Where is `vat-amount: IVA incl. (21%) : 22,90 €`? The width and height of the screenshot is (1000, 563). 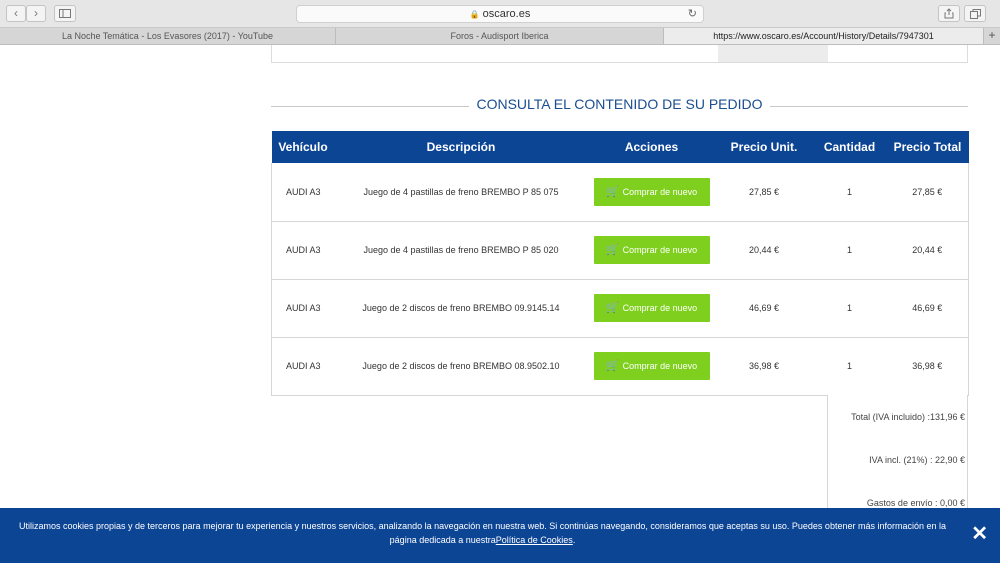
vat-amount: IVA incl. (21%) : 22,90 € is located at coordinates (917, 460).